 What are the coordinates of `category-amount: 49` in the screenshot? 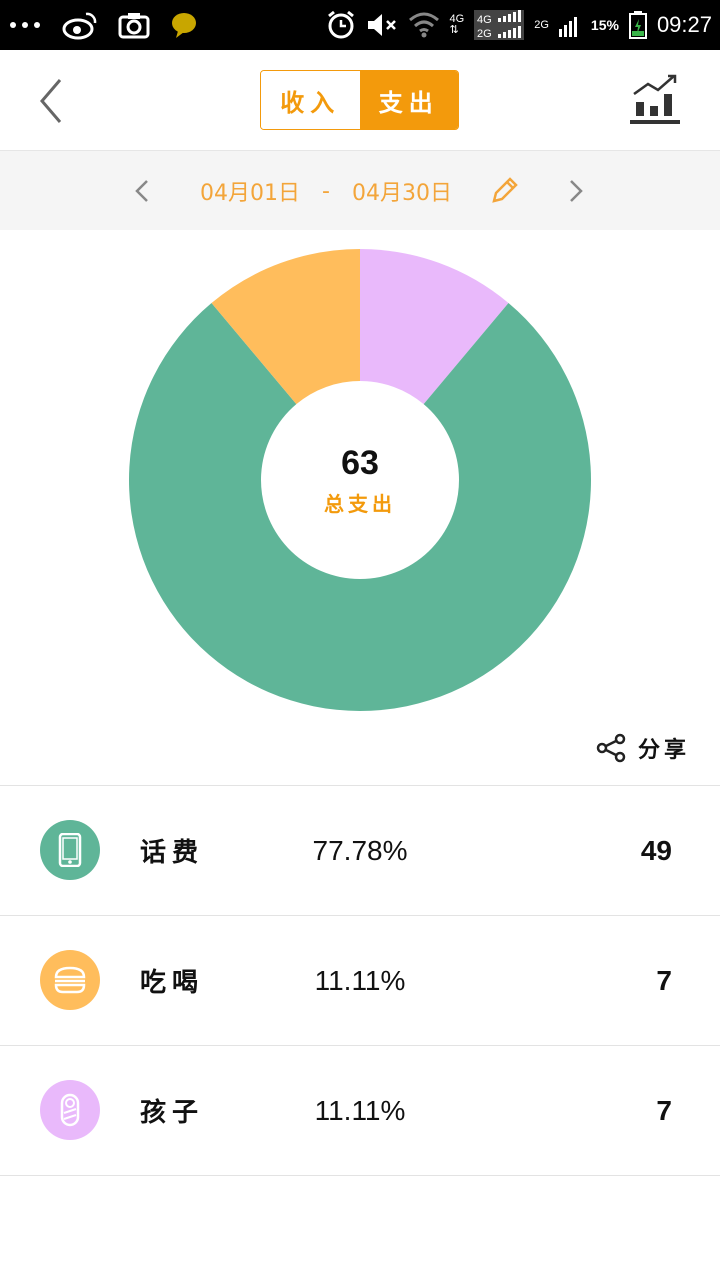 It's located at (656, 850).